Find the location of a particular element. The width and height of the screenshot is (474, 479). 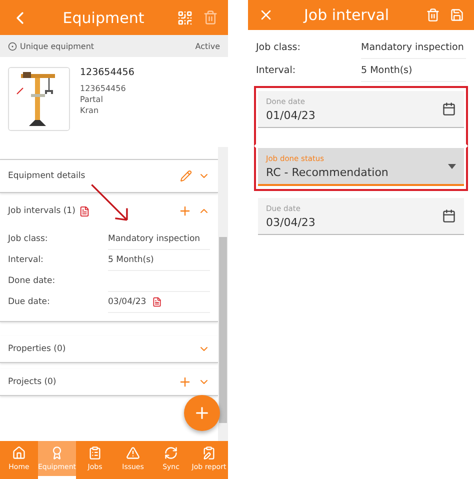

home-icon is located at coordinates (19, 453).